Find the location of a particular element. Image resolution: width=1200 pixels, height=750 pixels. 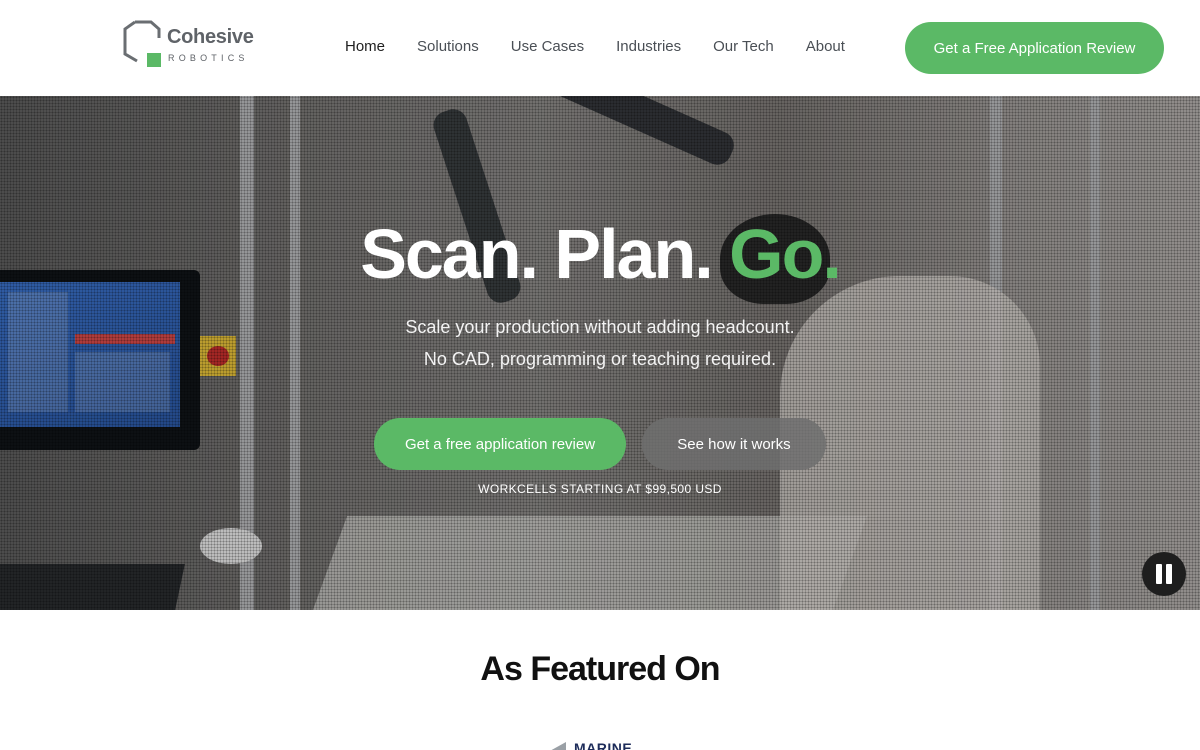

see-how-it-works-button: See how it works is located at coordinates (734, 444).